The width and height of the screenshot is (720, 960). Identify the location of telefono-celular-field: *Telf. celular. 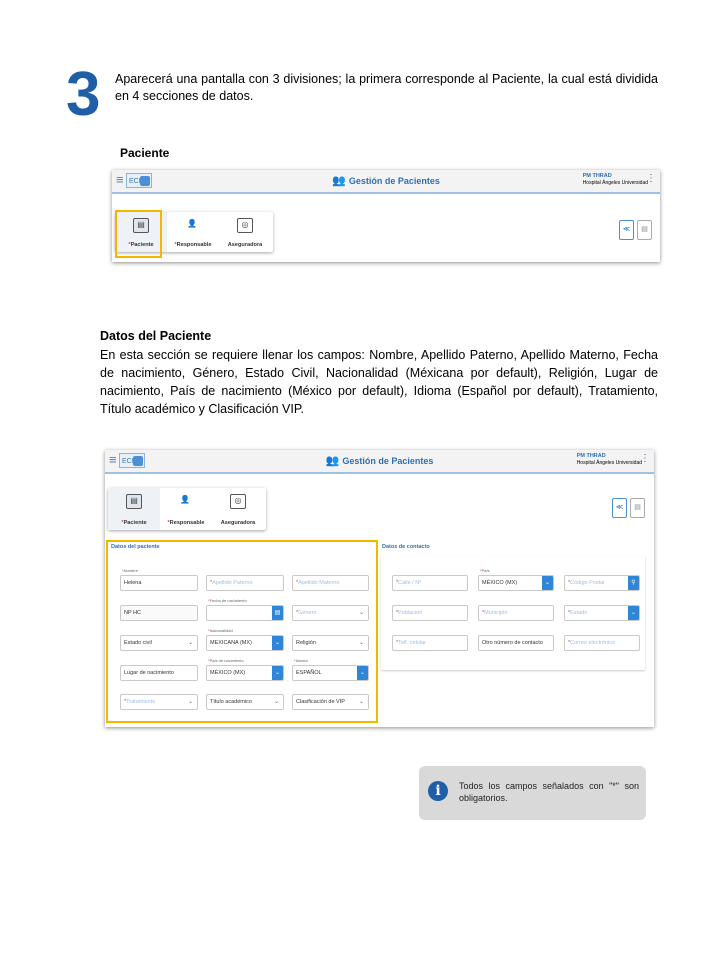
(430, 643).